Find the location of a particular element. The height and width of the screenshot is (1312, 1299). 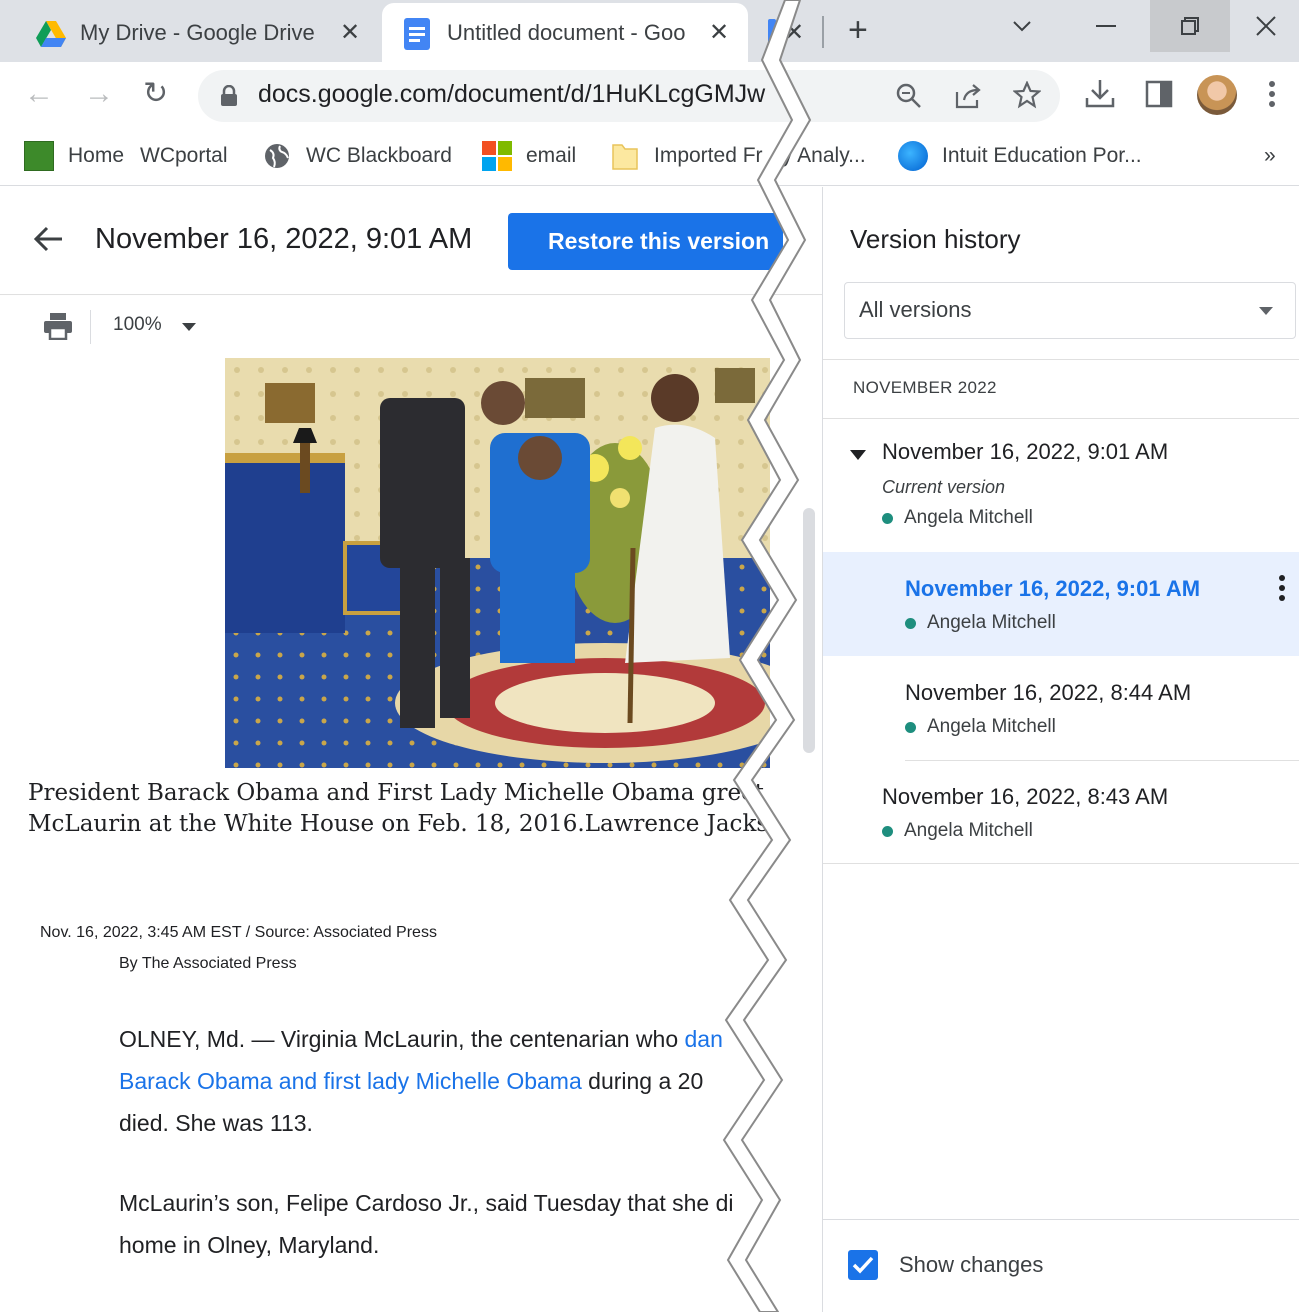

version-date: November 16, 2022, 9:01 AM is located at coordinates (1025, 451).